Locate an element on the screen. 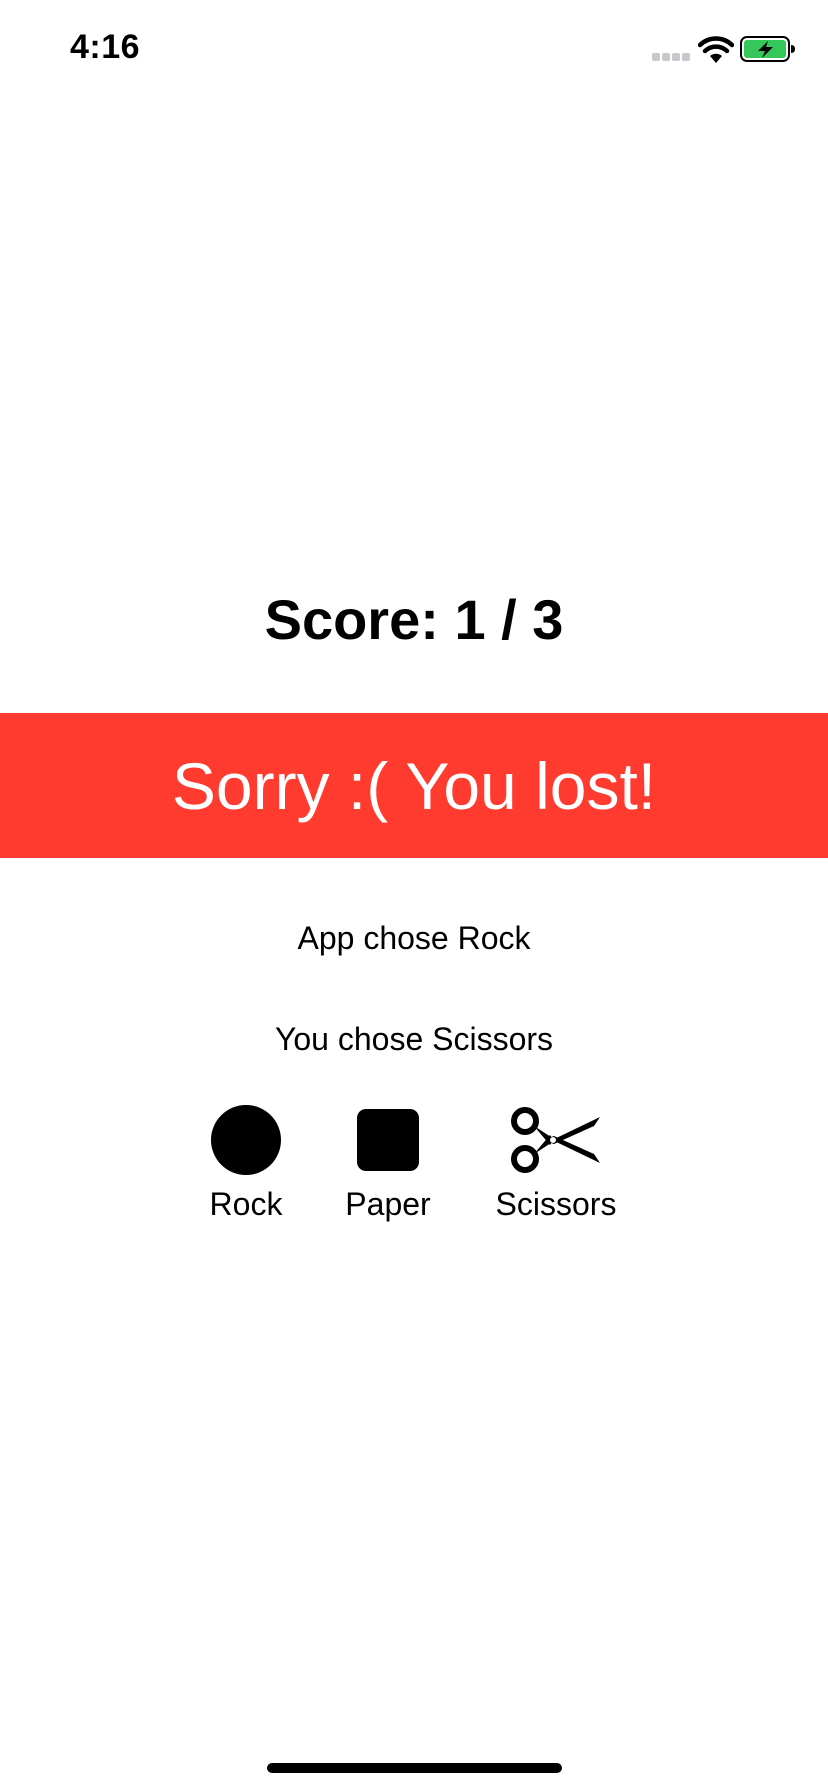 This screenshot has height=1792, width=828. scissors-icon is located at coordinates (556, 1140).